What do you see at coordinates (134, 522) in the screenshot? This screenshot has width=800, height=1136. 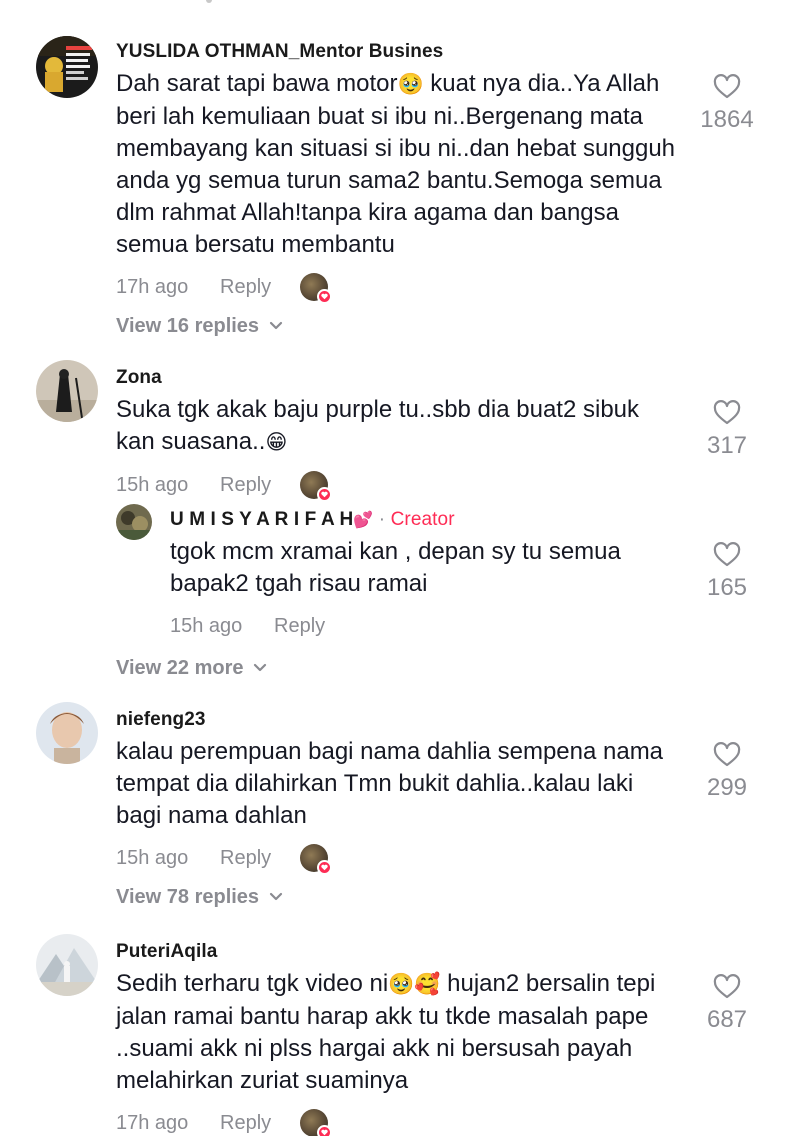 I see `creator-avatar` at bounding box center [134, 522].